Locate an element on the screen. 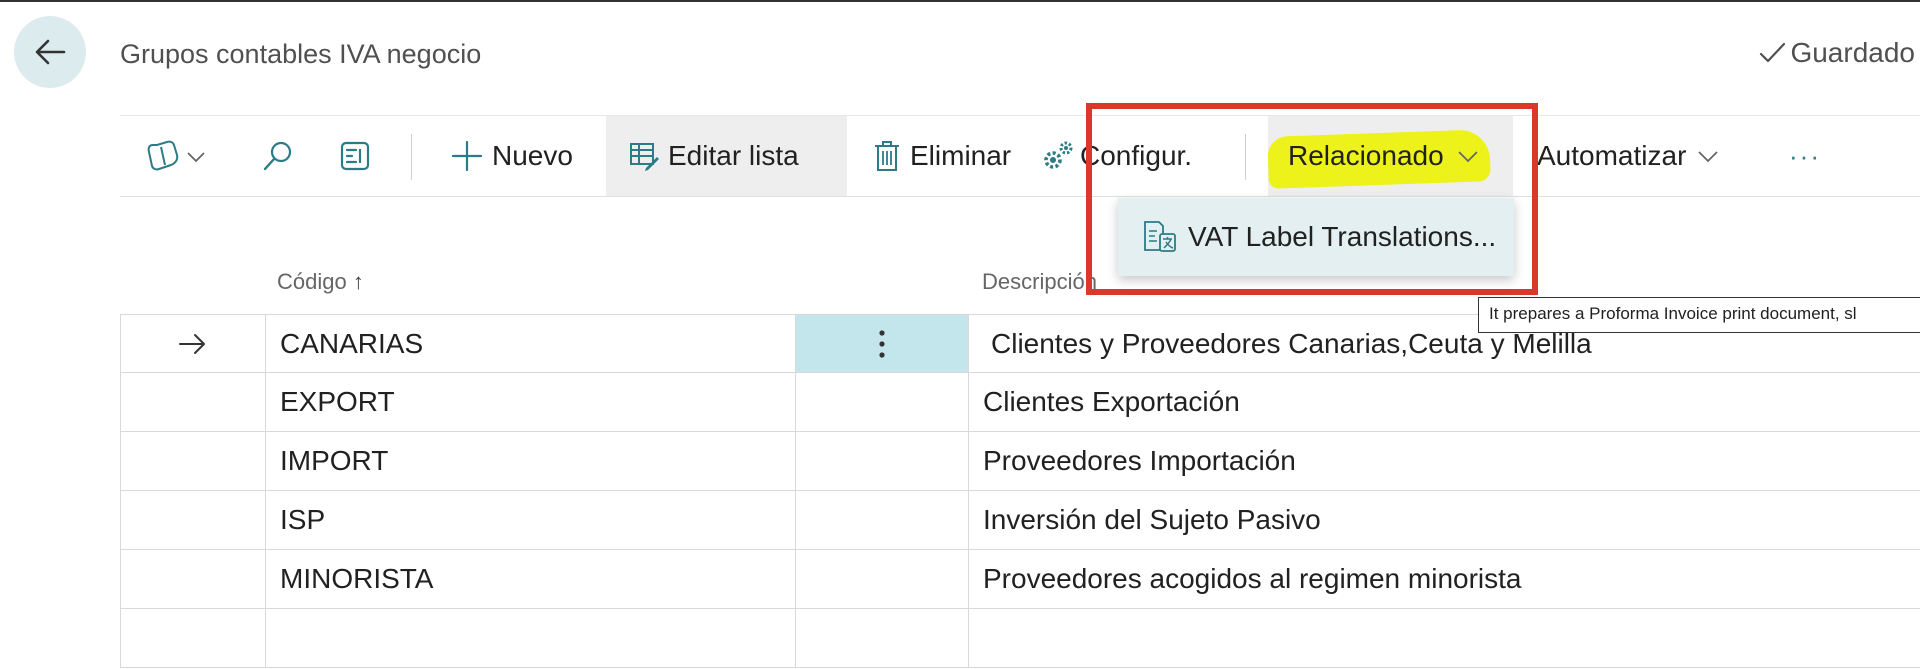 Image resolution: width=1920 pixels, height=669 pixels. related-menu-label: Relacionado is located at coordinates (1366, 155).